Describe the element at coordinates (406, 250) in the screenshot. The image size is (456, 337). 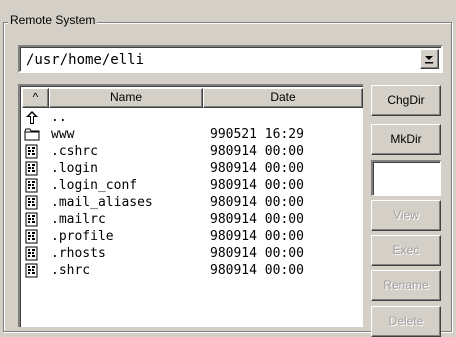
I see `exec-button: Exec` at that location.